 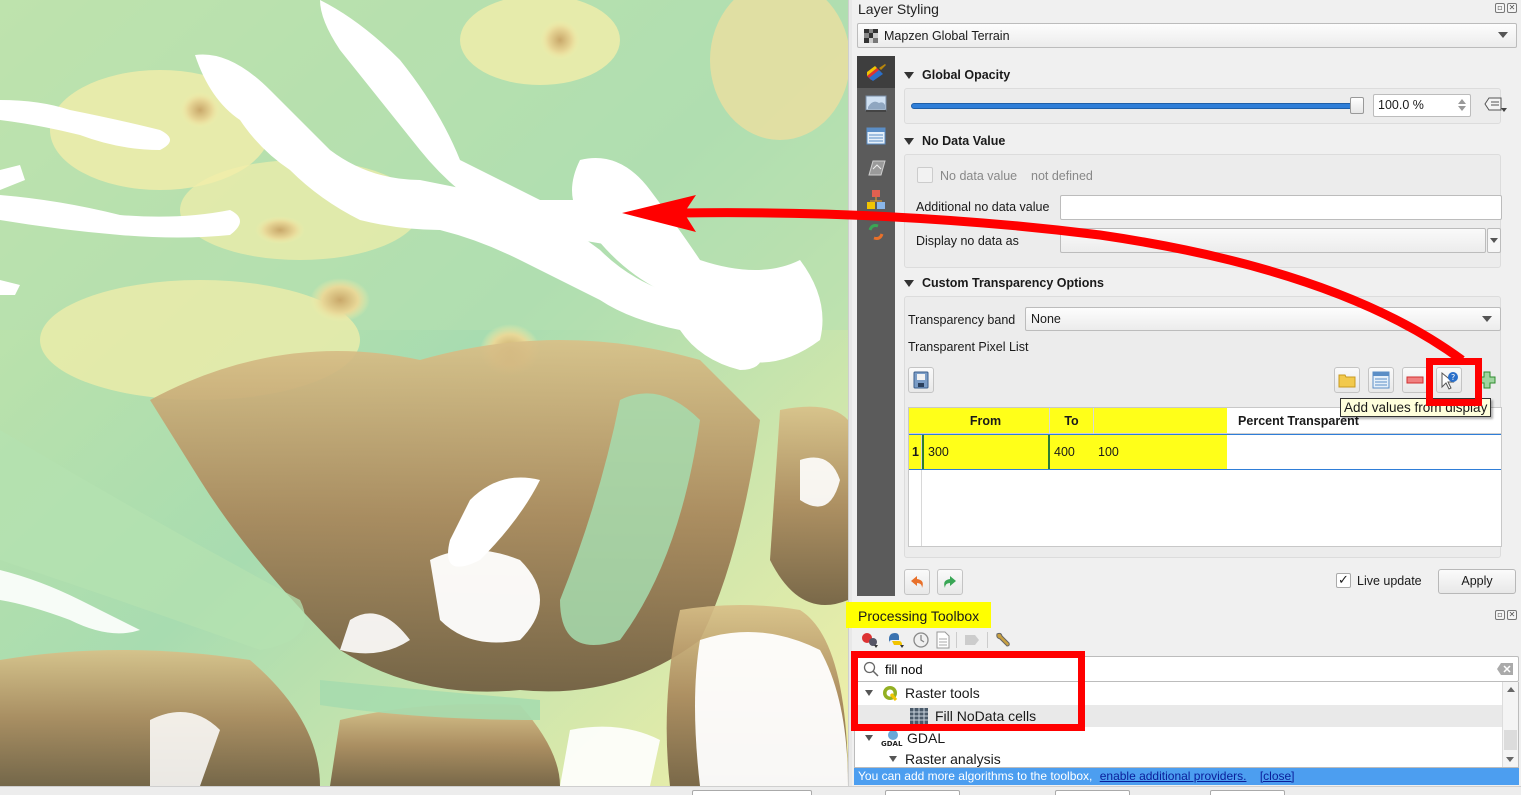 What do you see at coordinates (1247, 792) in the screenshot?
I see `status-rotation-field` at bounding box center [1247, 792].